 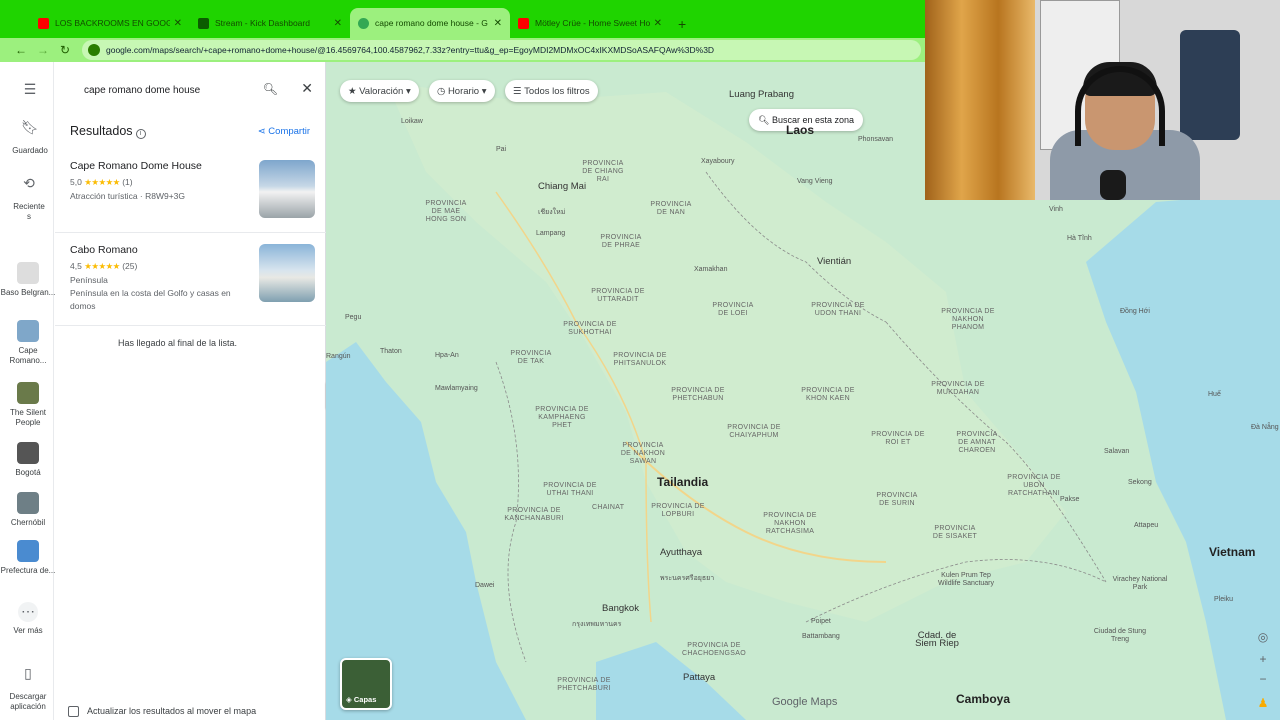 What do you see at coordinates (621, 241) in the screenshot?
I see `map-label-province: PROVINCIA DE PHRAE` at bounding box center [621, 241].